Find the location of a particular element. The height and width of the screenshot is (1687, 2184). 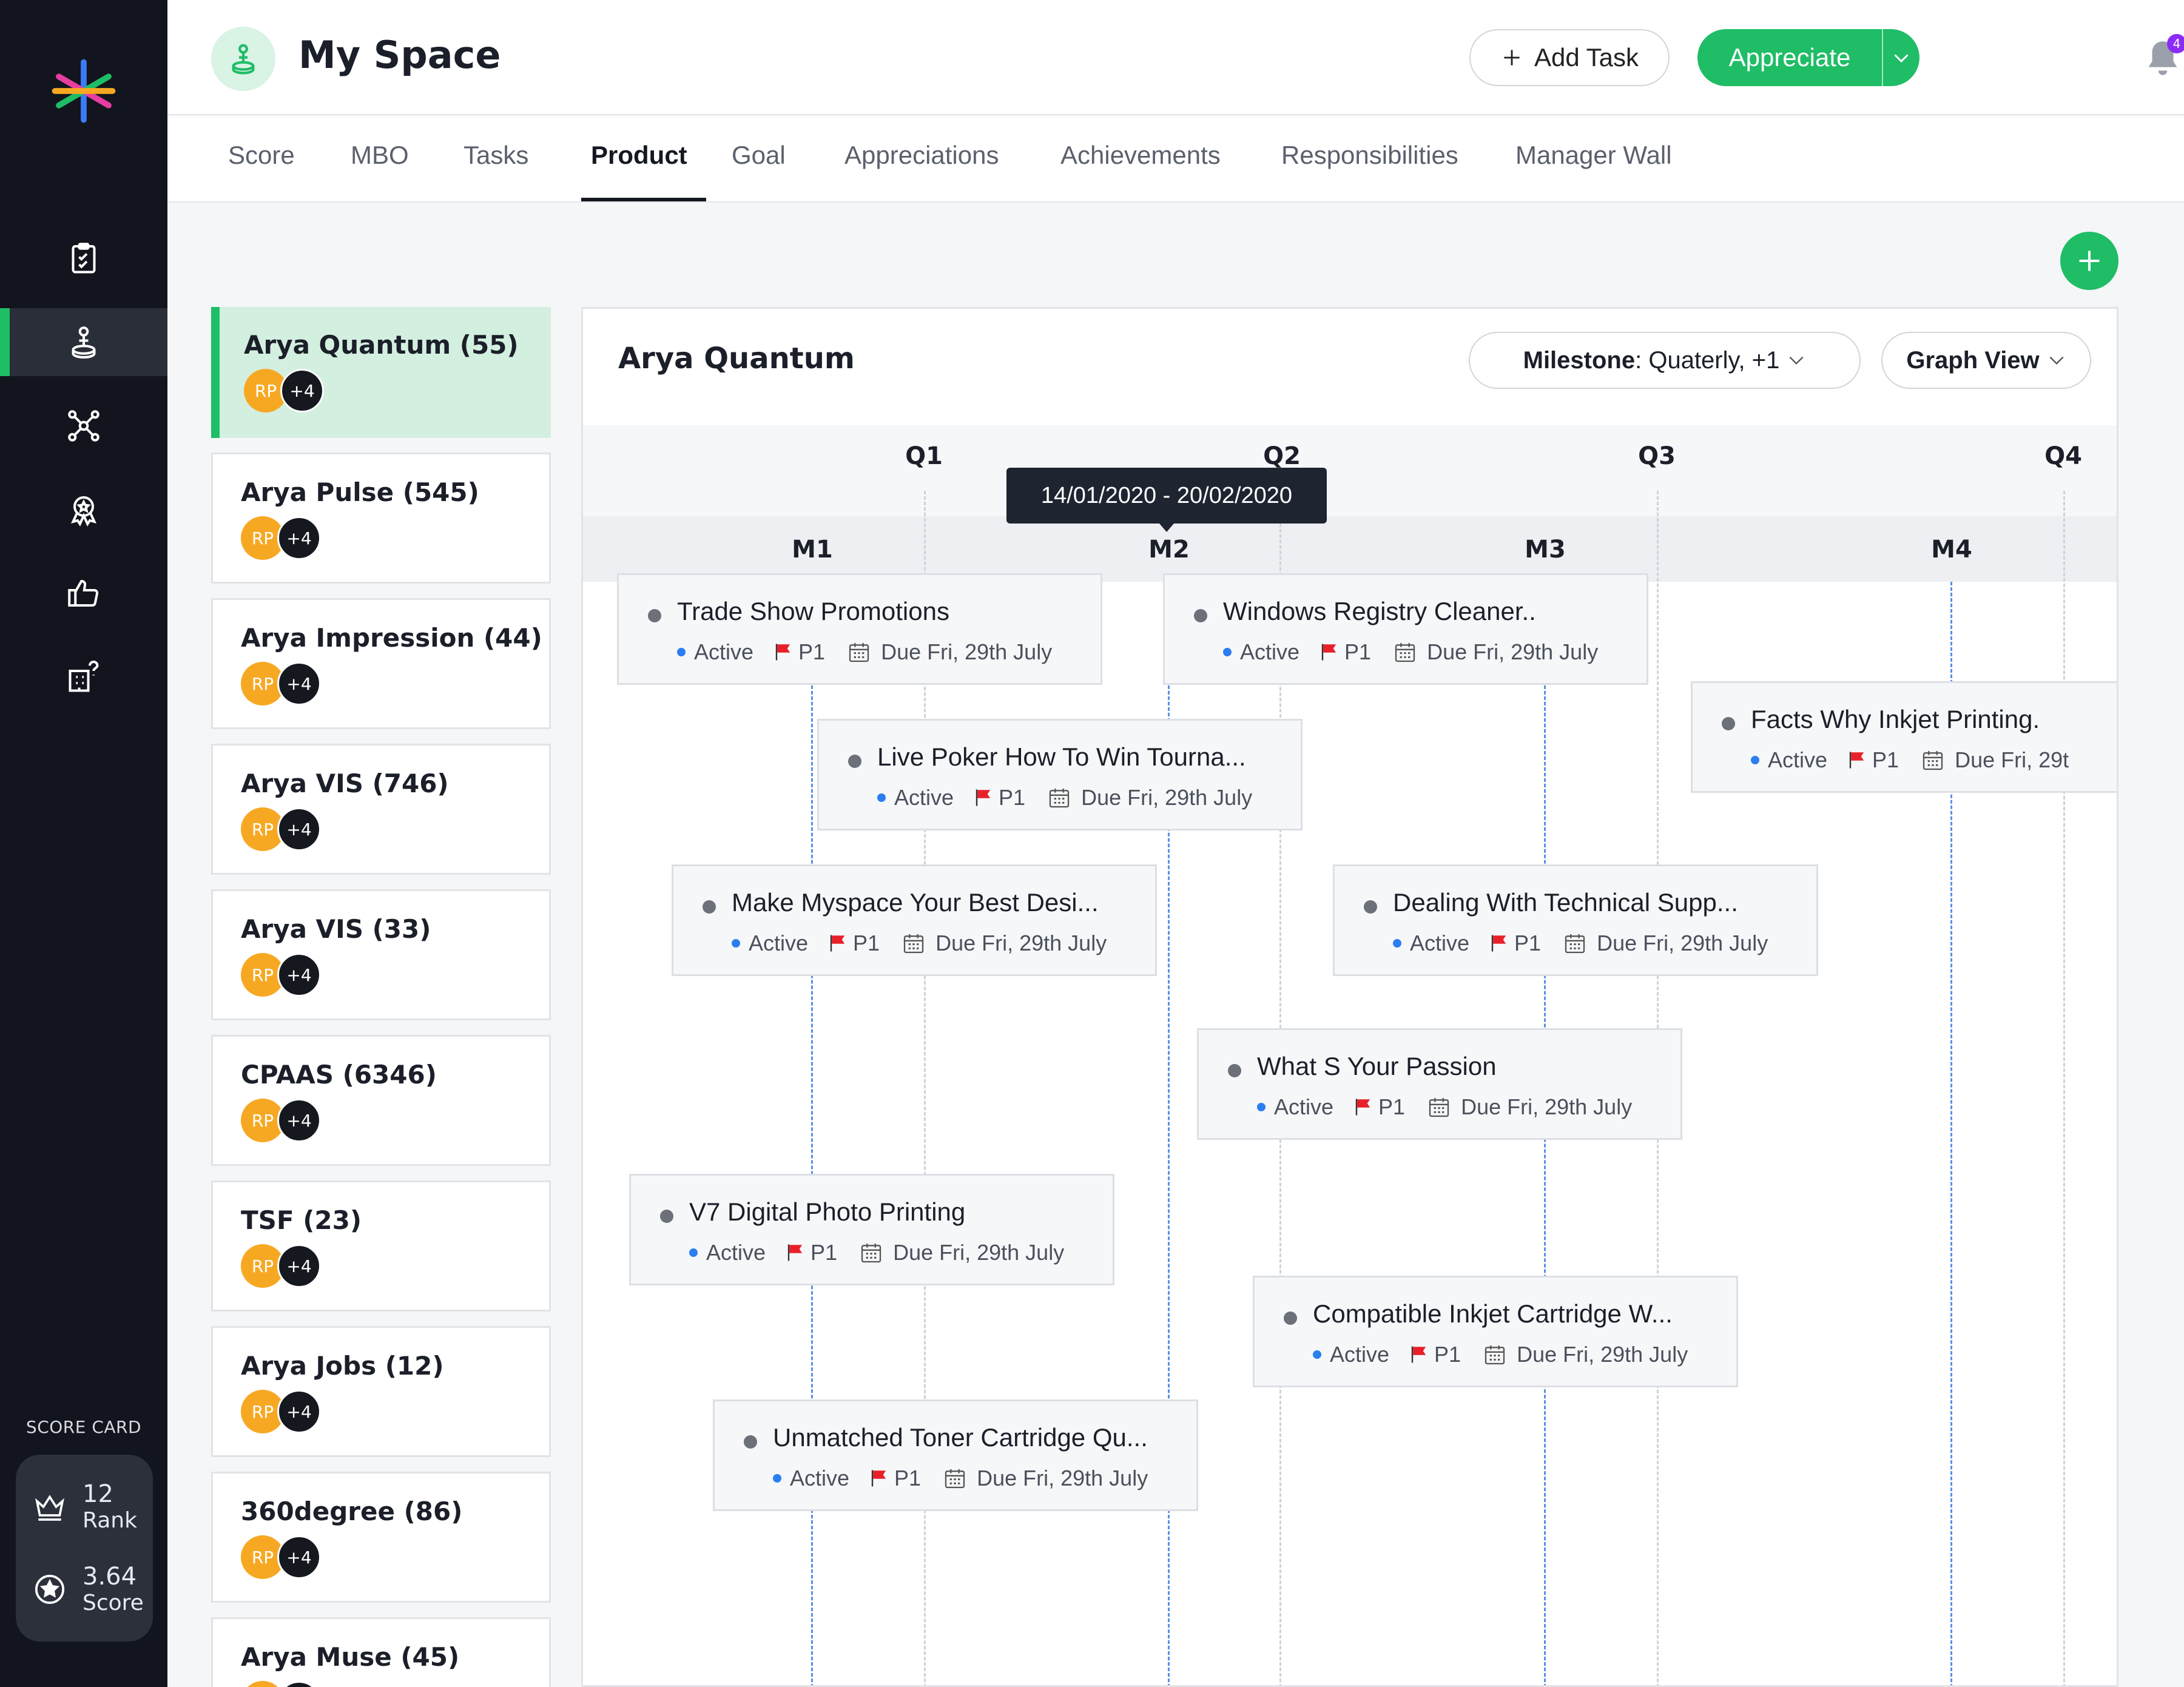

tab-achievements: Achievements is located at coordinates (1140, 155).